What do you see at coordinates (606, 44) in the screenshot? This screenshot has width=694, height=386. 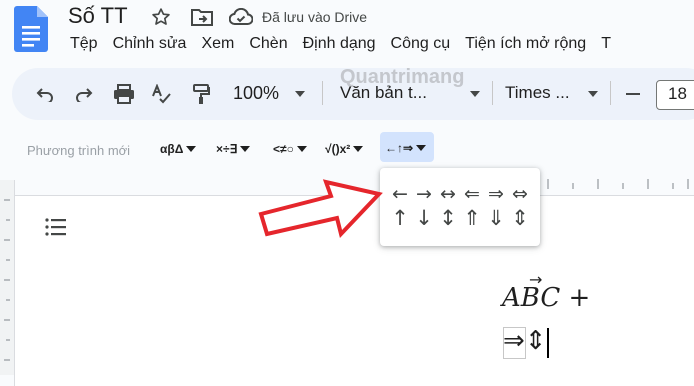 I see `menu-help: T` at bounding box center [606, 44].